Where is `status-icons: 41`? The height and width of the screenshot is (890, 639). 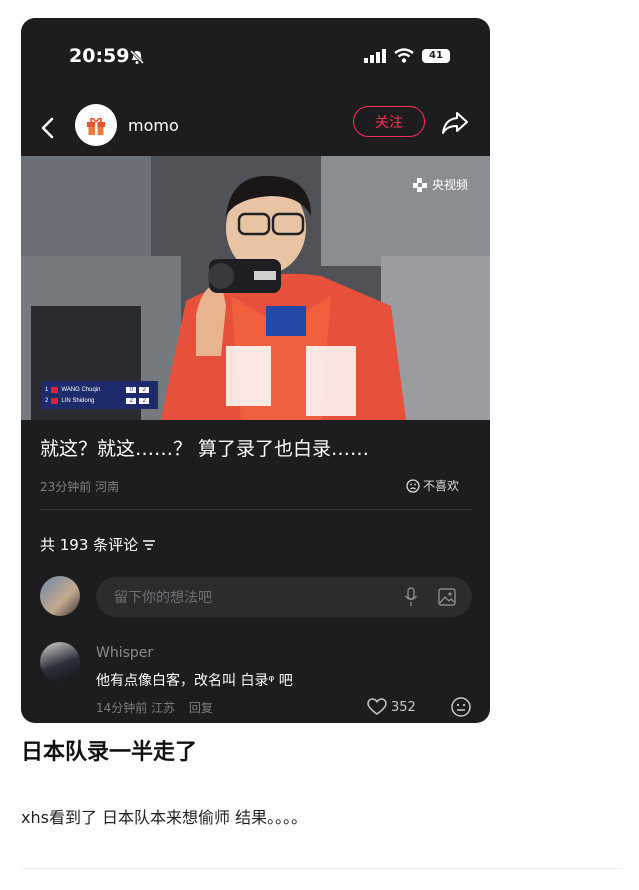
status-icons: 41 is located at coordinates (407, 55).